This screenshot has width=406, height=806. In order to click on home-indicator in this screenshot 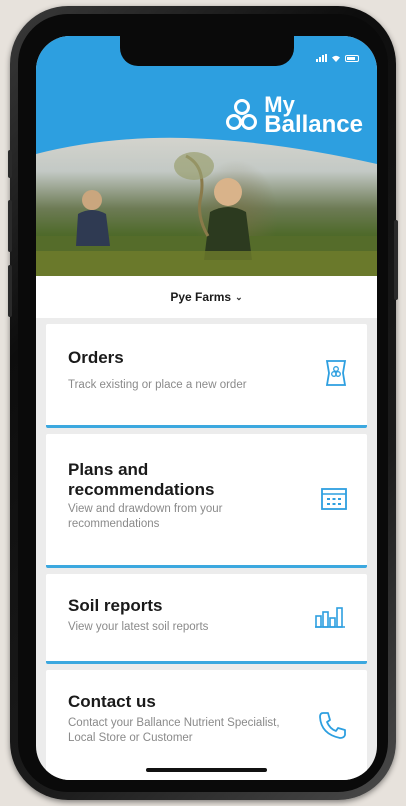, I will do `click(206, 770)`.